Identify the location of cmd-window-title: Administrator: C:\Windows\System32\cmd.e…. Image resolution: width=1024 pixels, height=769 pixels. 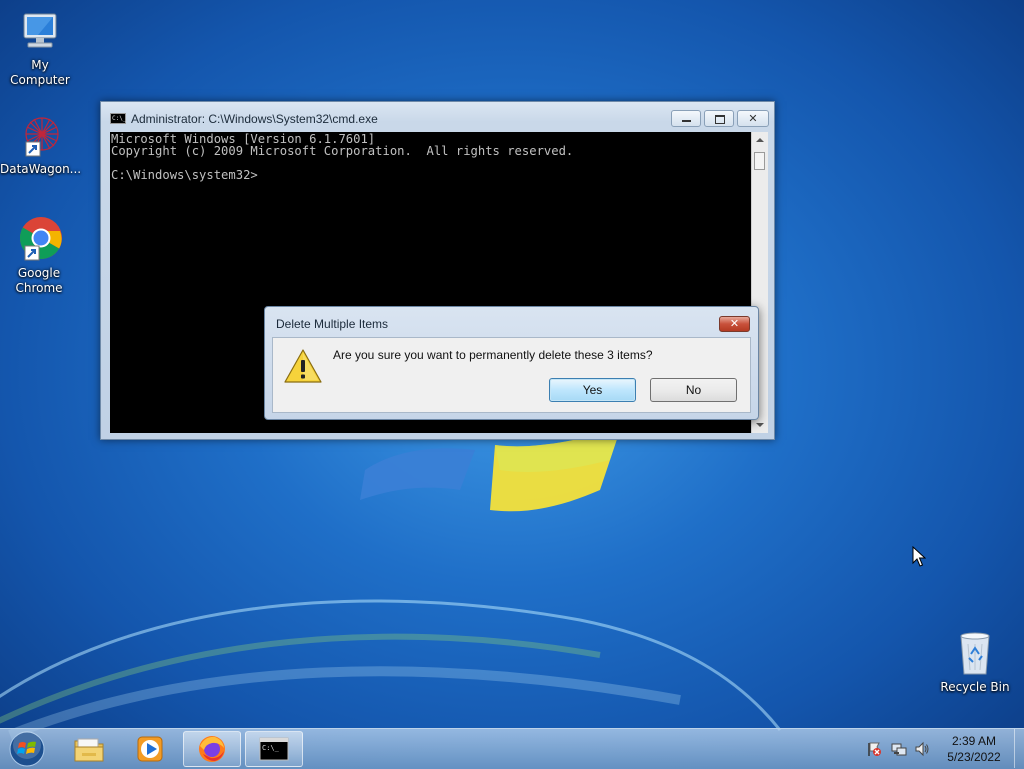
(254, 119).